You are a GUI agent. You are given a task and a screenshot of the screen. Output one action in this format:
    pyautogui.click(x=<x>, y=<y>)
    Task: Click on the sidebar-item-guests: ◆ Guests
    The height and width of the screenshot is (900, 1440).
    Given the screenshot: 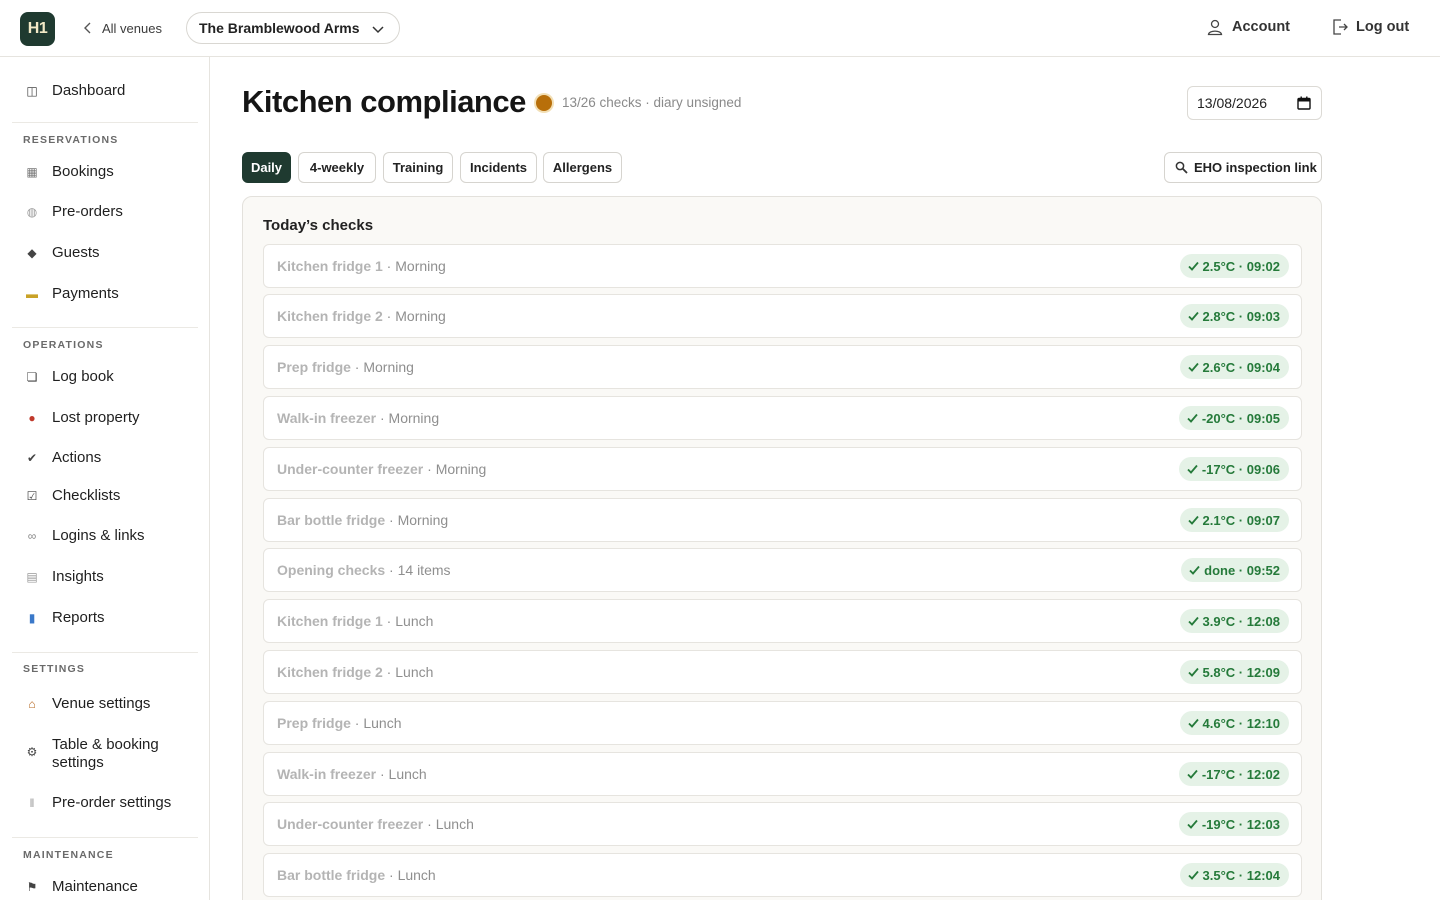 What is the action you would take?
    pyautogui.click(x=105, y=253)
    